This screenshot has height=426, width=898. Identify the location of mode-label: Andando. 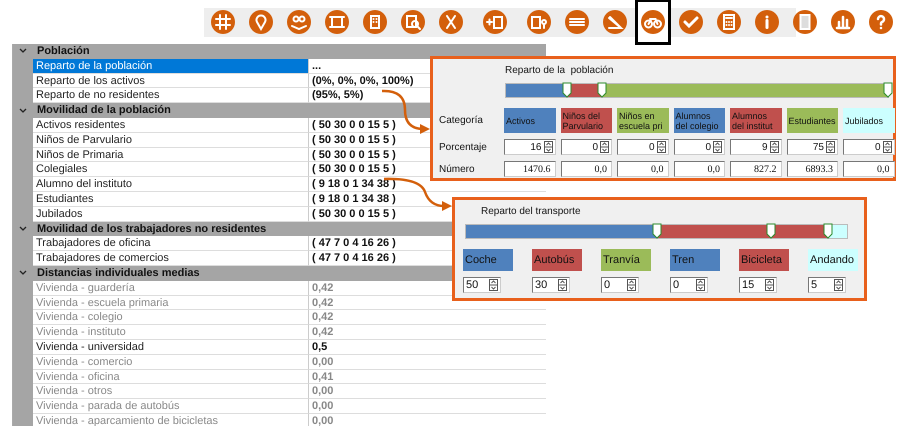
(833, 260).